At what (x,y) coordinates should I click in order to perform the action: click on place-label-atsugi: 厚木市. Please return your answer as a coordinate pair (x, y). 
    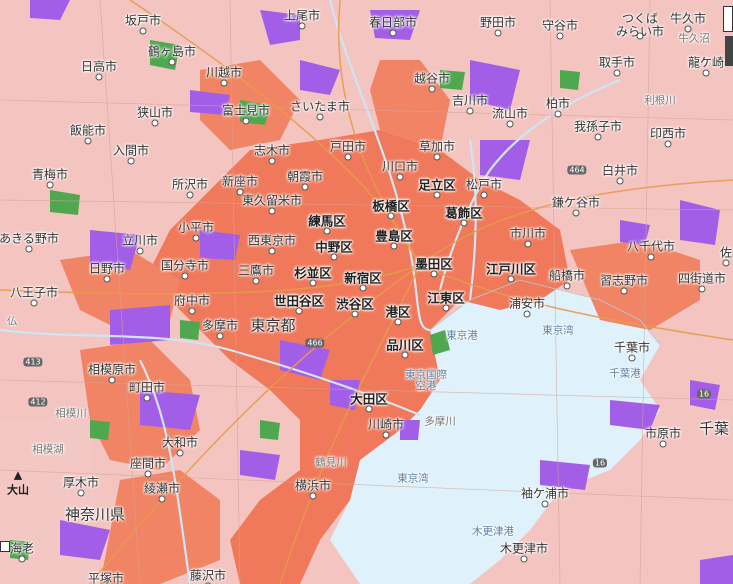
    Looking at the image, I should click on (81, 482).